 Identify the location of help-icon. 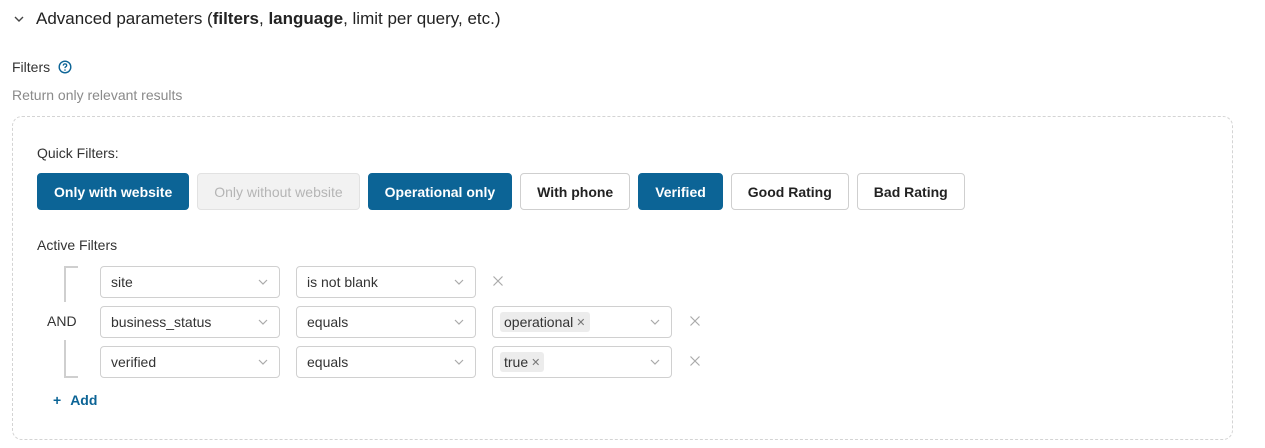
(65, 67).